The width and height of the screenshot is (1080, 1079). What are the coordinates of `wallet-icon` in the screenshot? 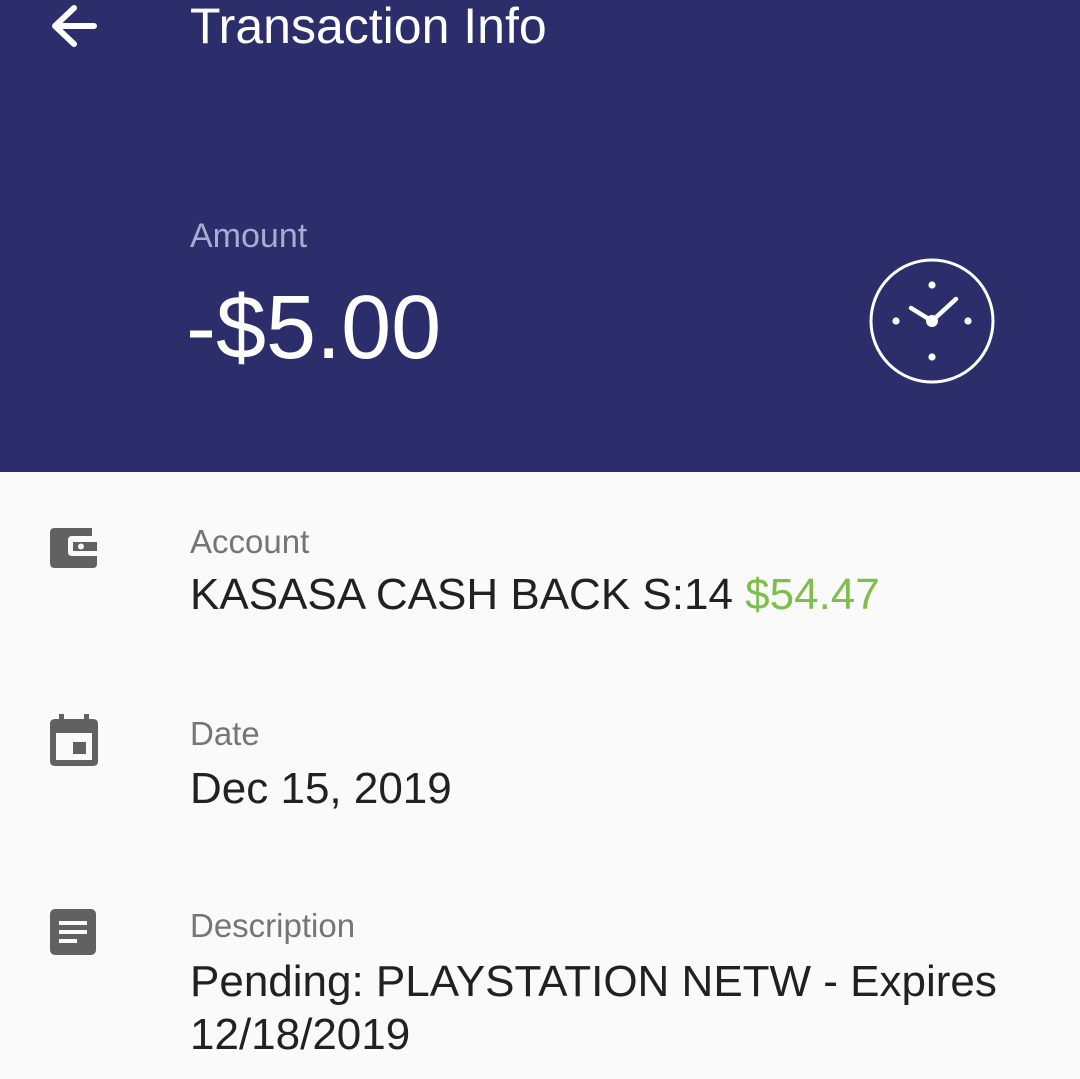 It's located at (73, 548).